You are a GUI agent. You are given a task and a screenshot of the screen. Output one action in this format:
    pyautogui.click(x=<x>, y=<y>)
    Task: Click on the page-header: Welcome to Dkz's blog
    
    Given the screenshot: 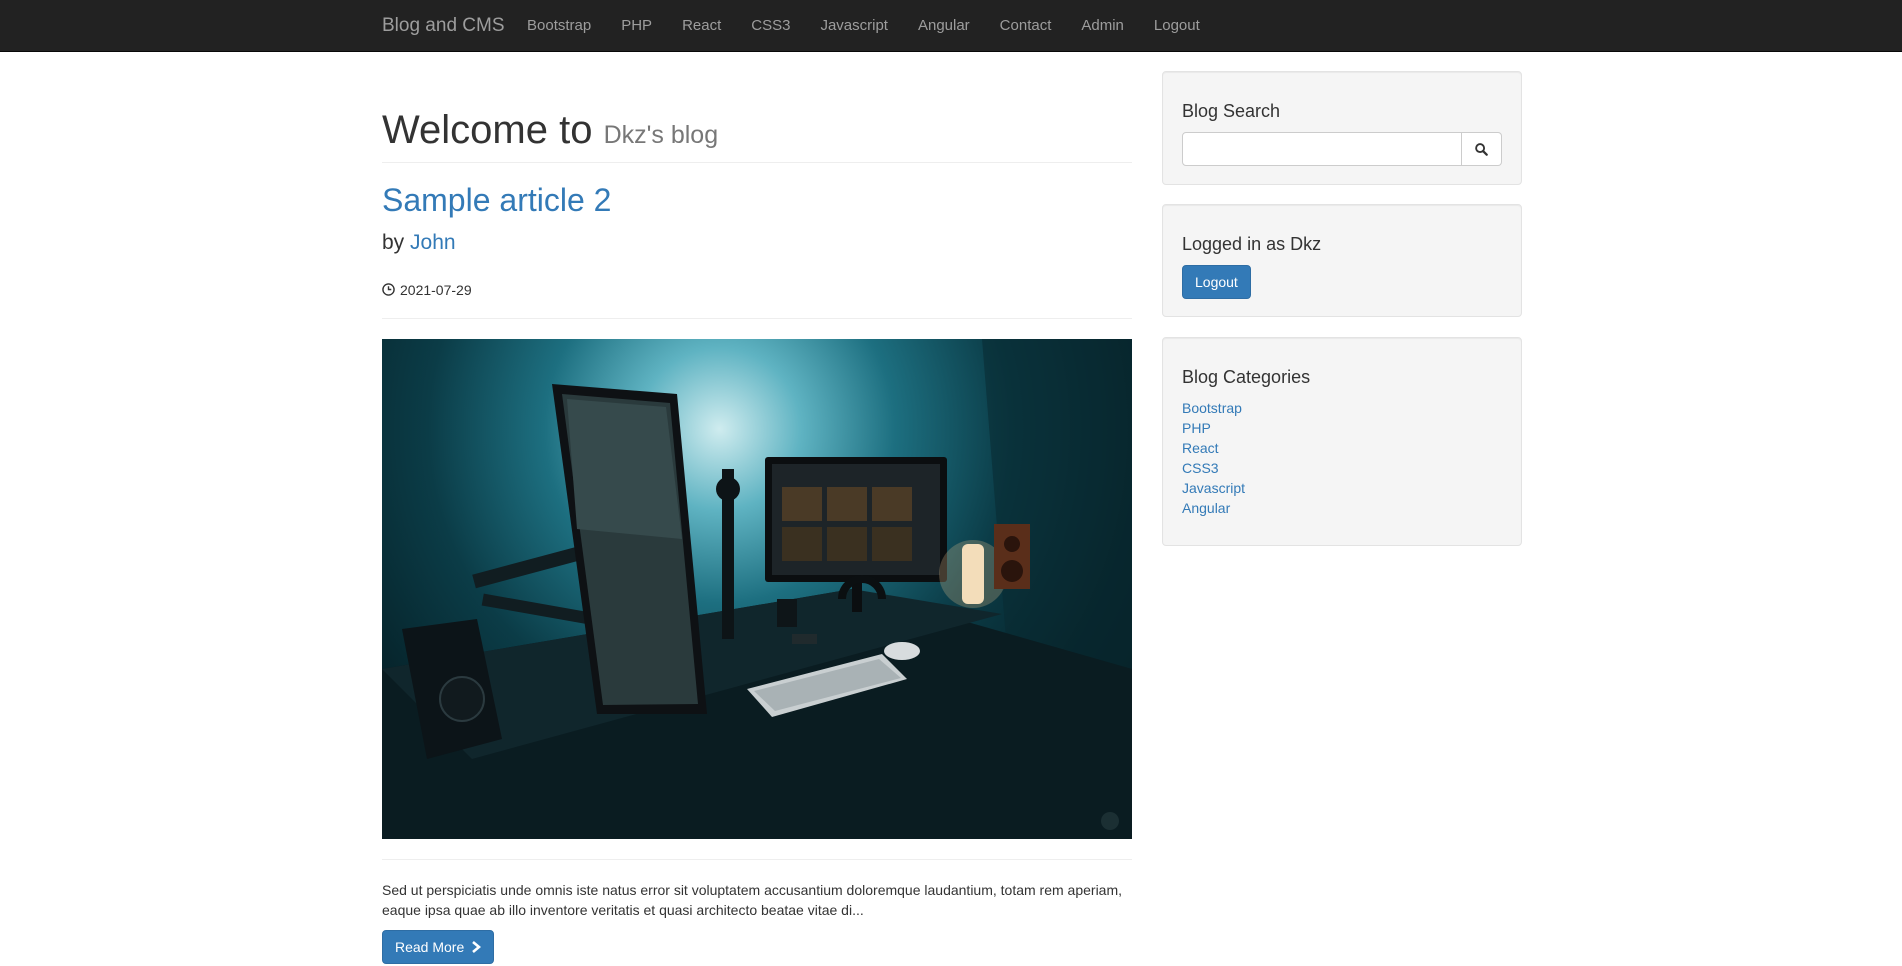 What is the action you would take?
    pyautogui.click(x=757, y=135)
    